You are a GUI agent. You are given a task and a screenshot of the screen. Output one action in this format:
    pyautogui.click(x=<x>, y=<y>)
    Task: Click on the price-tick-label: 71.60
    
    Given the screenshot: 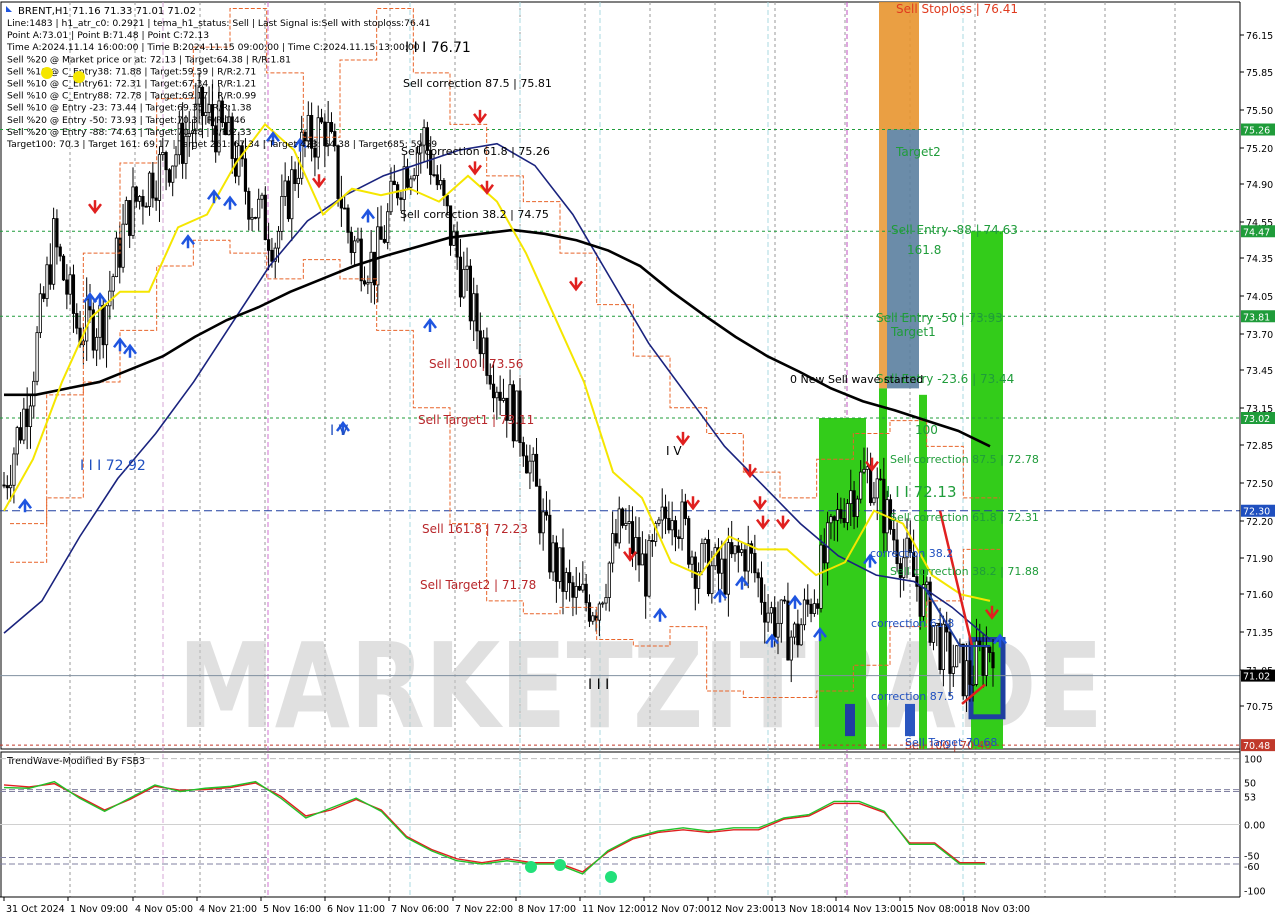 What is the action you would take?
    pyautogui.click(x=1259, y=595)
    